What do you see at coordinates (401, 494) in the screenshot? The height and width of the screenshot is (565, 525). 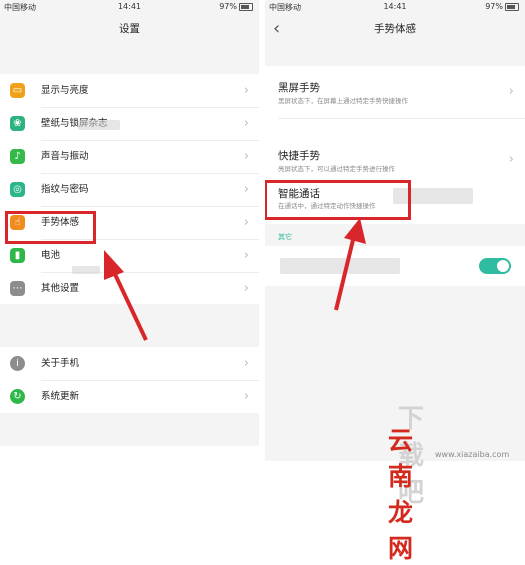 I see `watermark-brand: 云南龙网` at bounding box center [401, 494].